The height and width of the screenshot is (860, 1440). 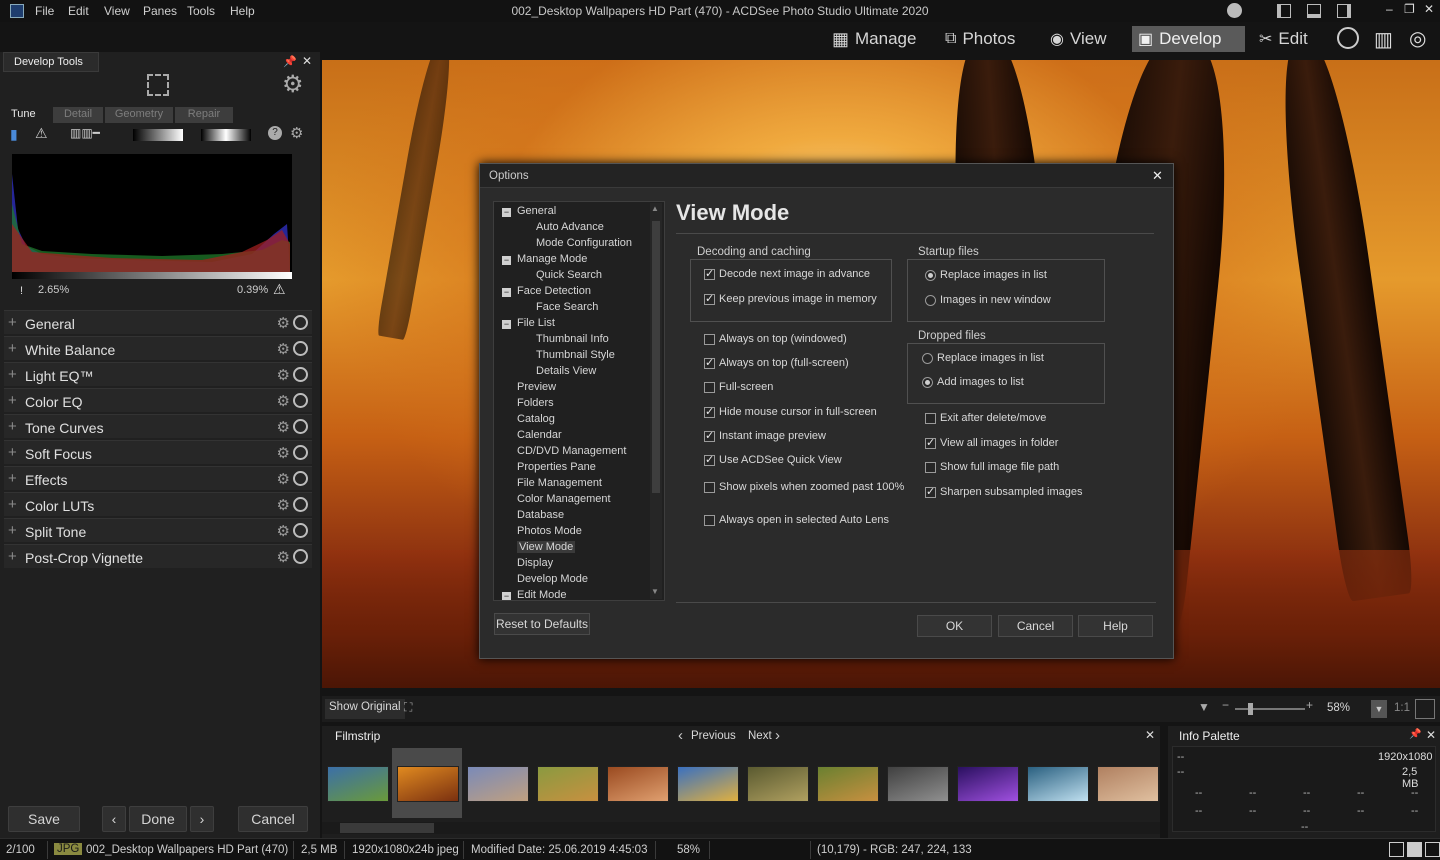 I want to click on mode-manage-button: ▦ Manage, so click(x=874, y=39).